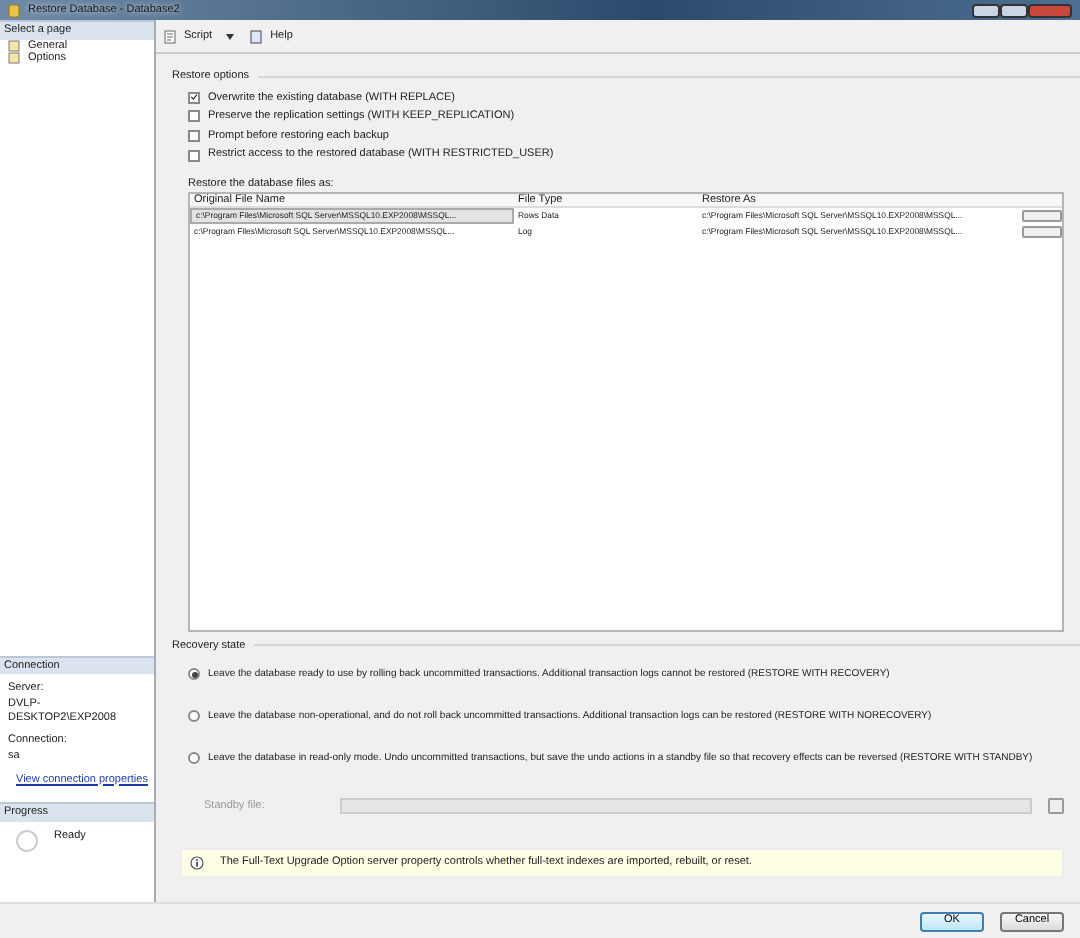  What do you see at coordinates (230, 36) in the screenshot?
I see `caret-icon` at bounding box center [230, 36].